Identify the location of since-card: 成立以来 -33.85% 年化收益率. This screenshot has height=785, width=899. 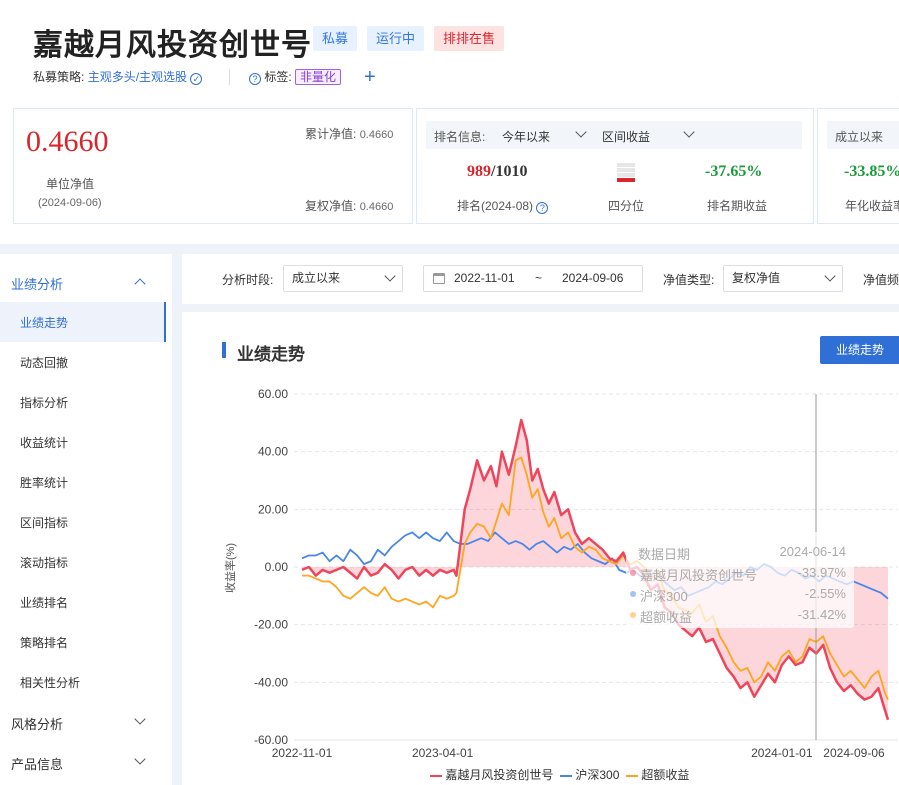
(858, 166).